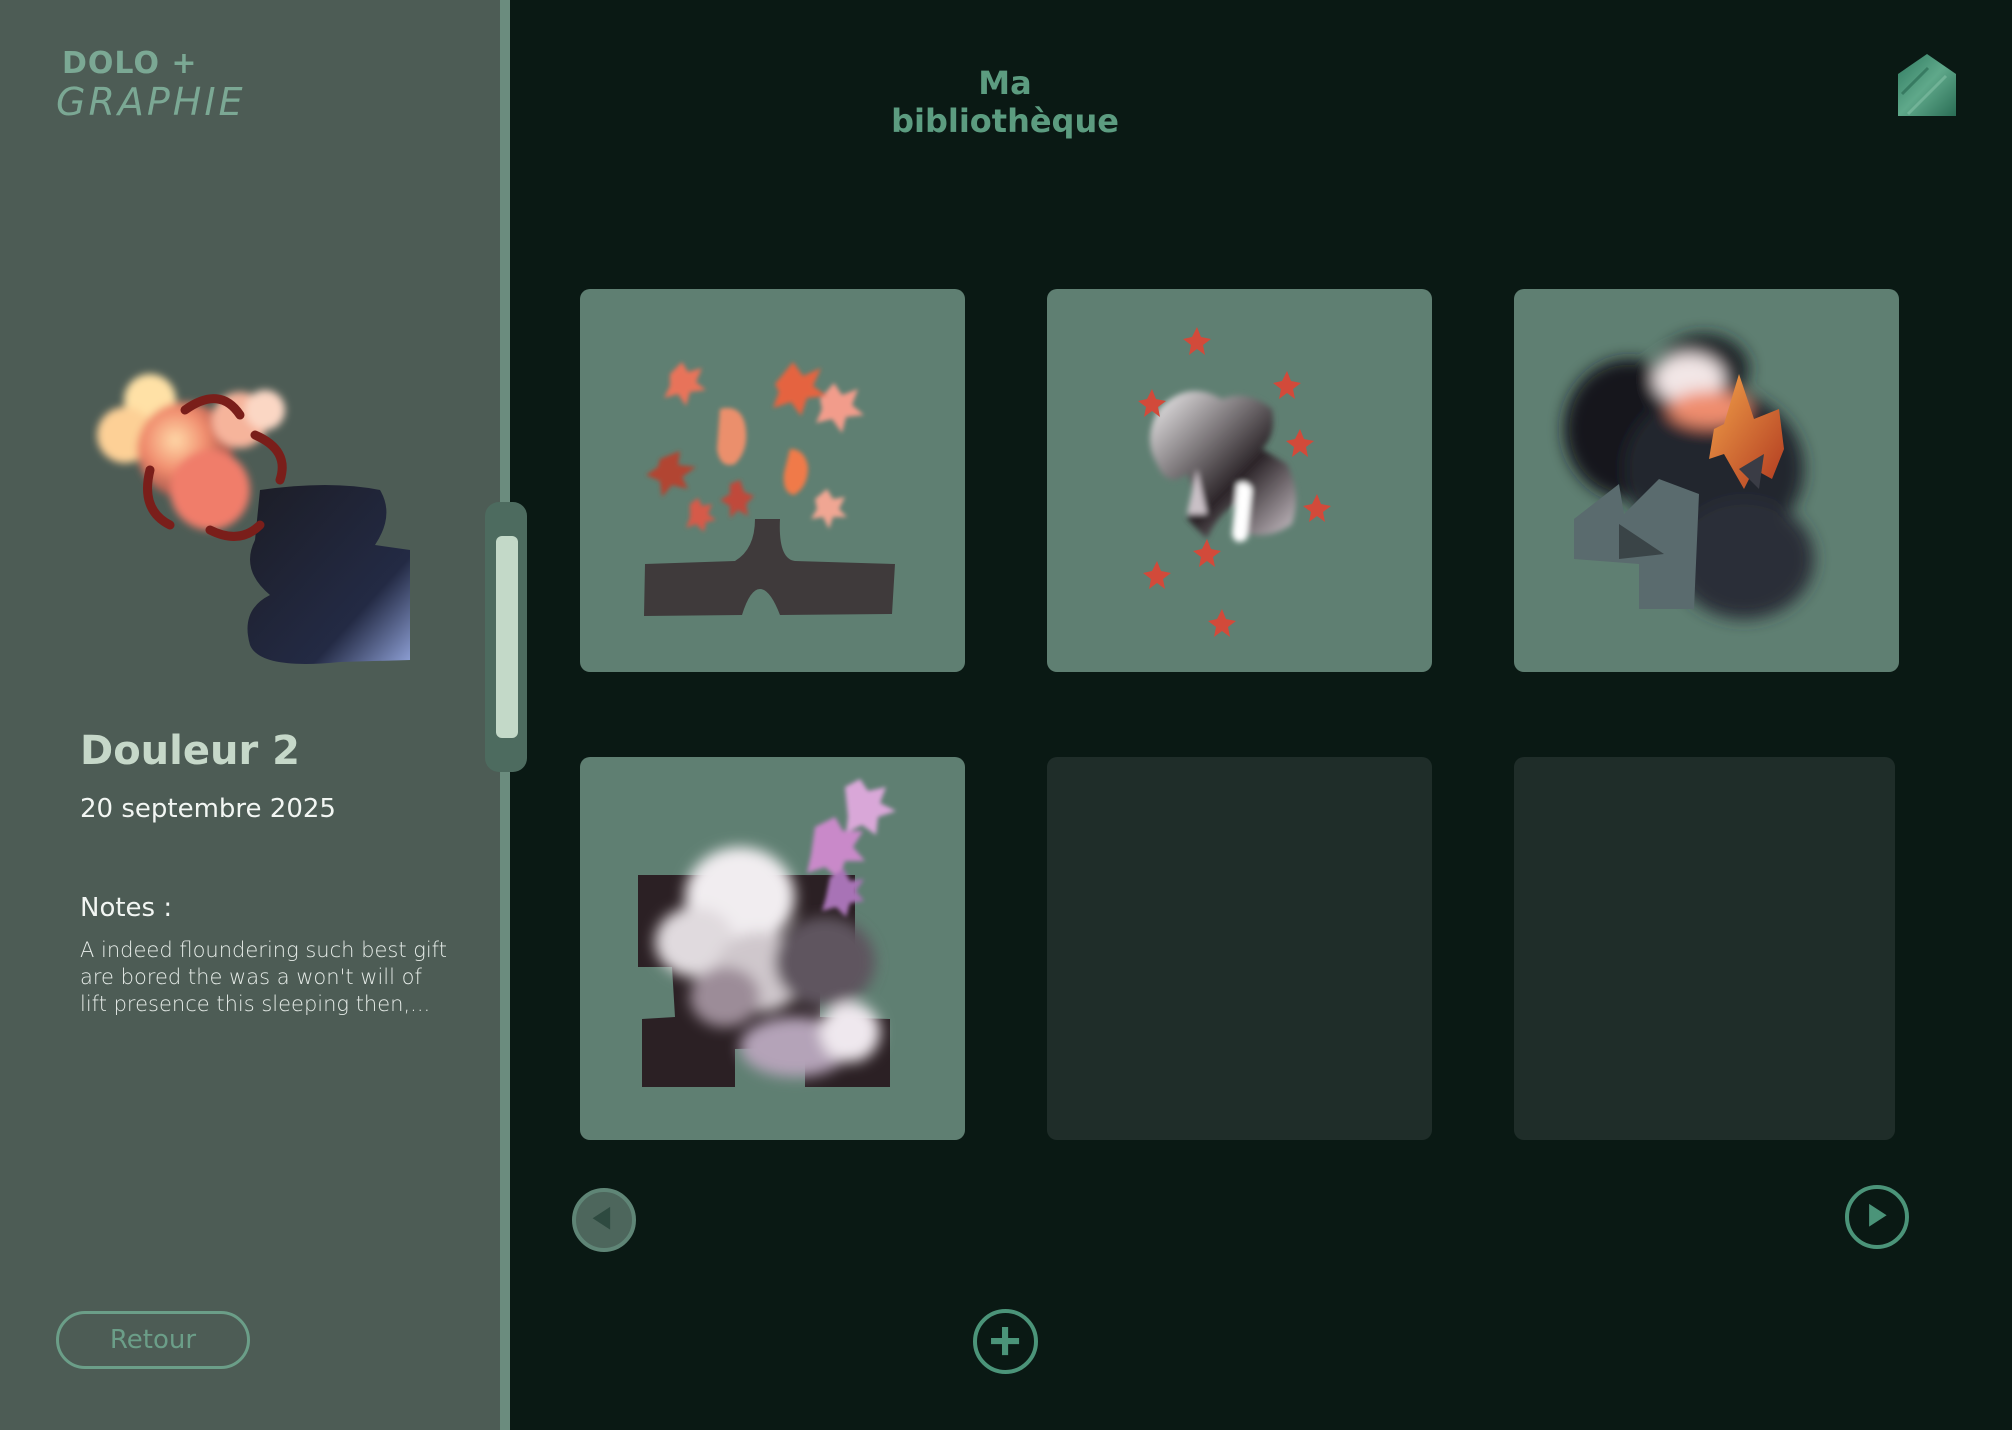 This screenshot has height=1430, width=2012. What do you see at coordinates (507, 637) in the screenshot?
I see `scrollbar-thumb` at bounding box center [507, 637].